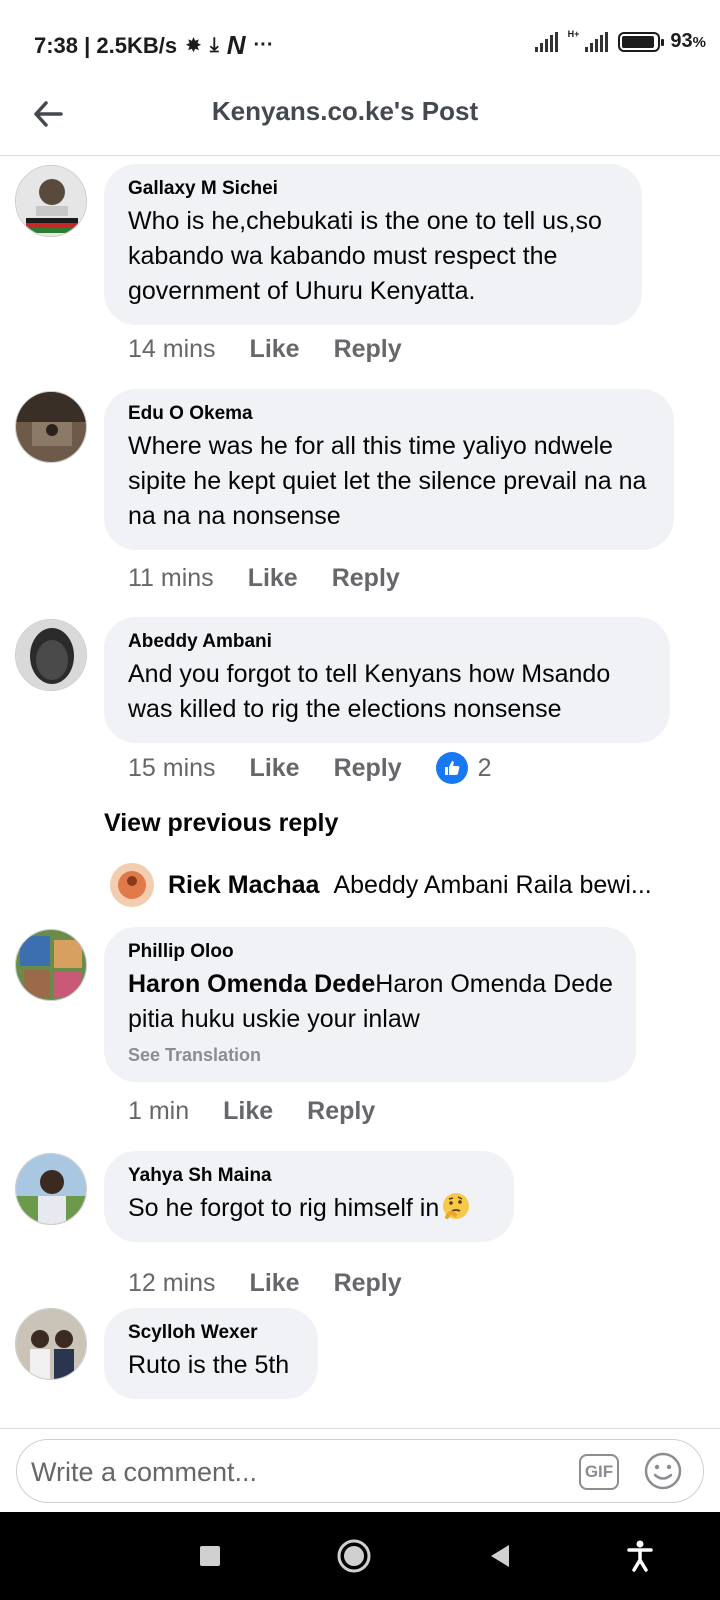 This screenshot has height=1600, width=720. What do you see at coordinates (546, 41) in the screenshot?
I see `signal-icon` at bounding box center [546, 41].